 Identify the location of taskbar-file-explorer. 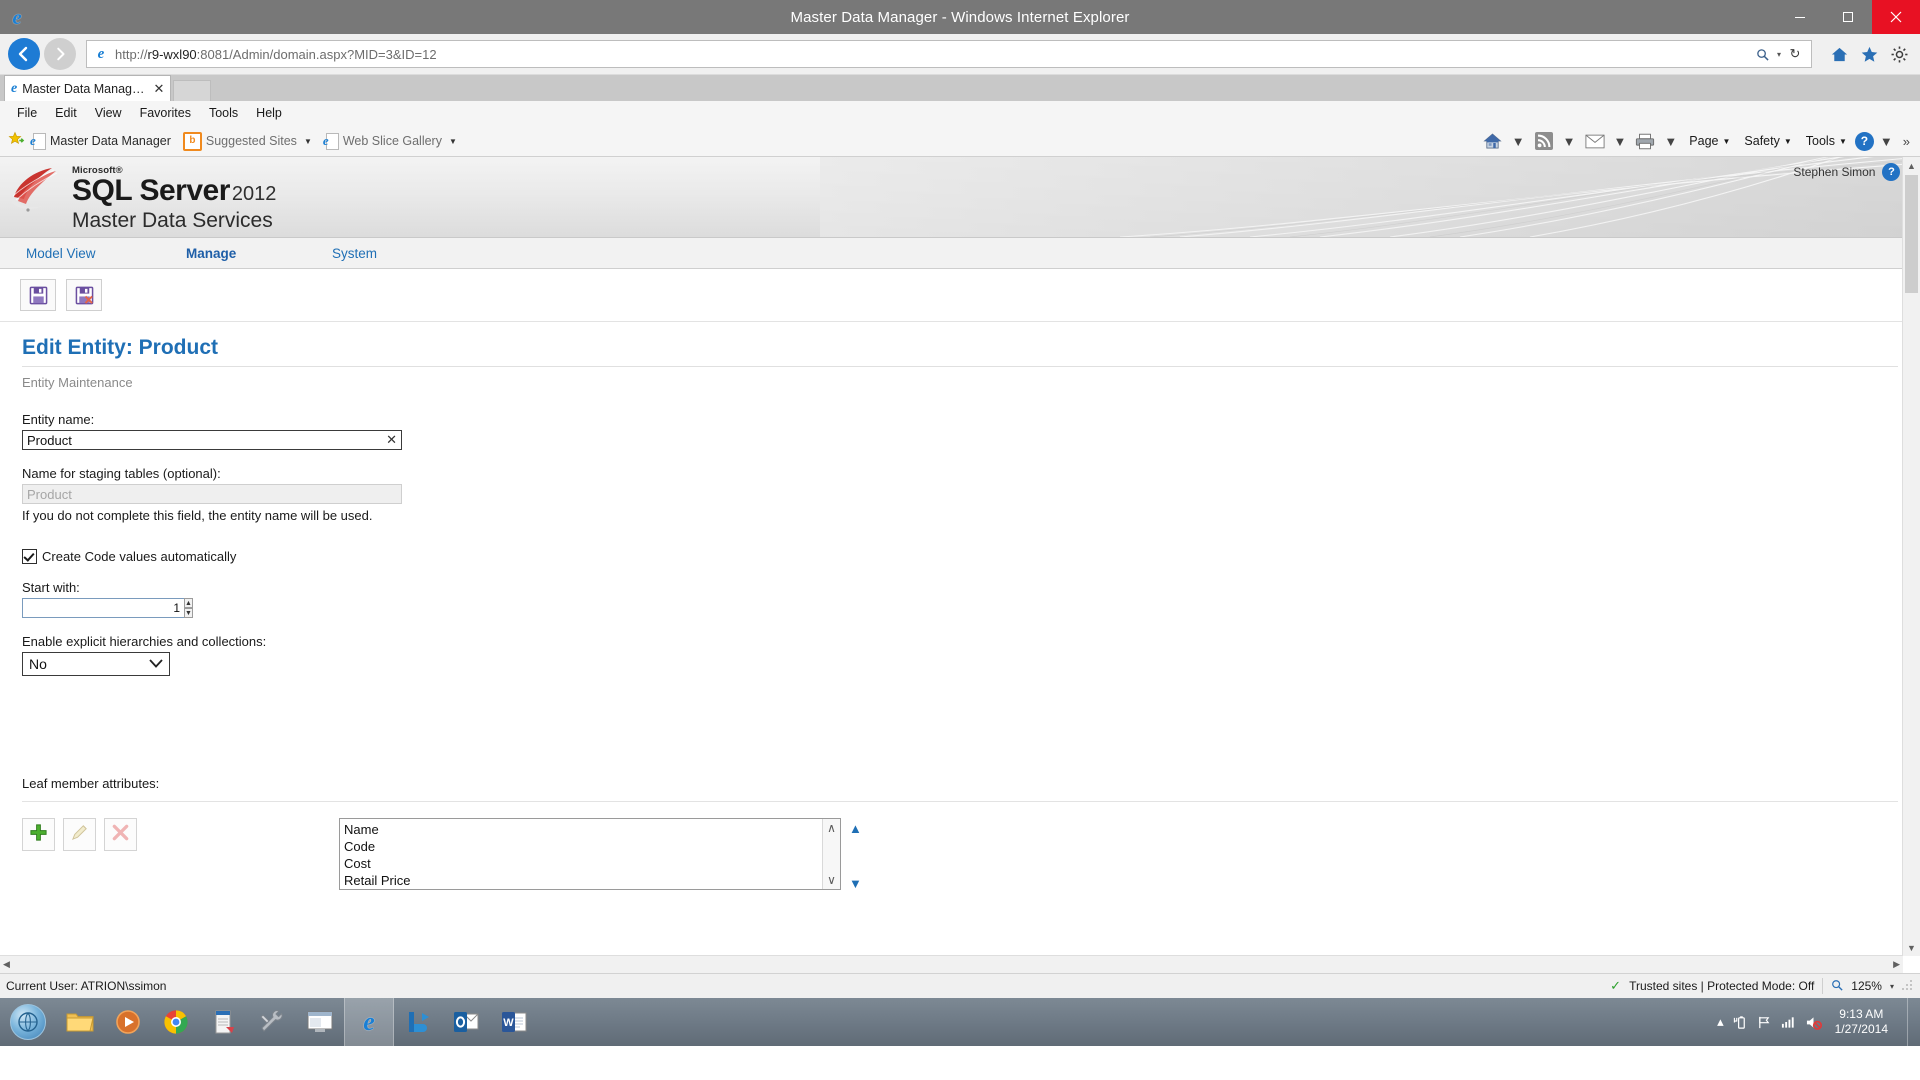
(80, 1022).